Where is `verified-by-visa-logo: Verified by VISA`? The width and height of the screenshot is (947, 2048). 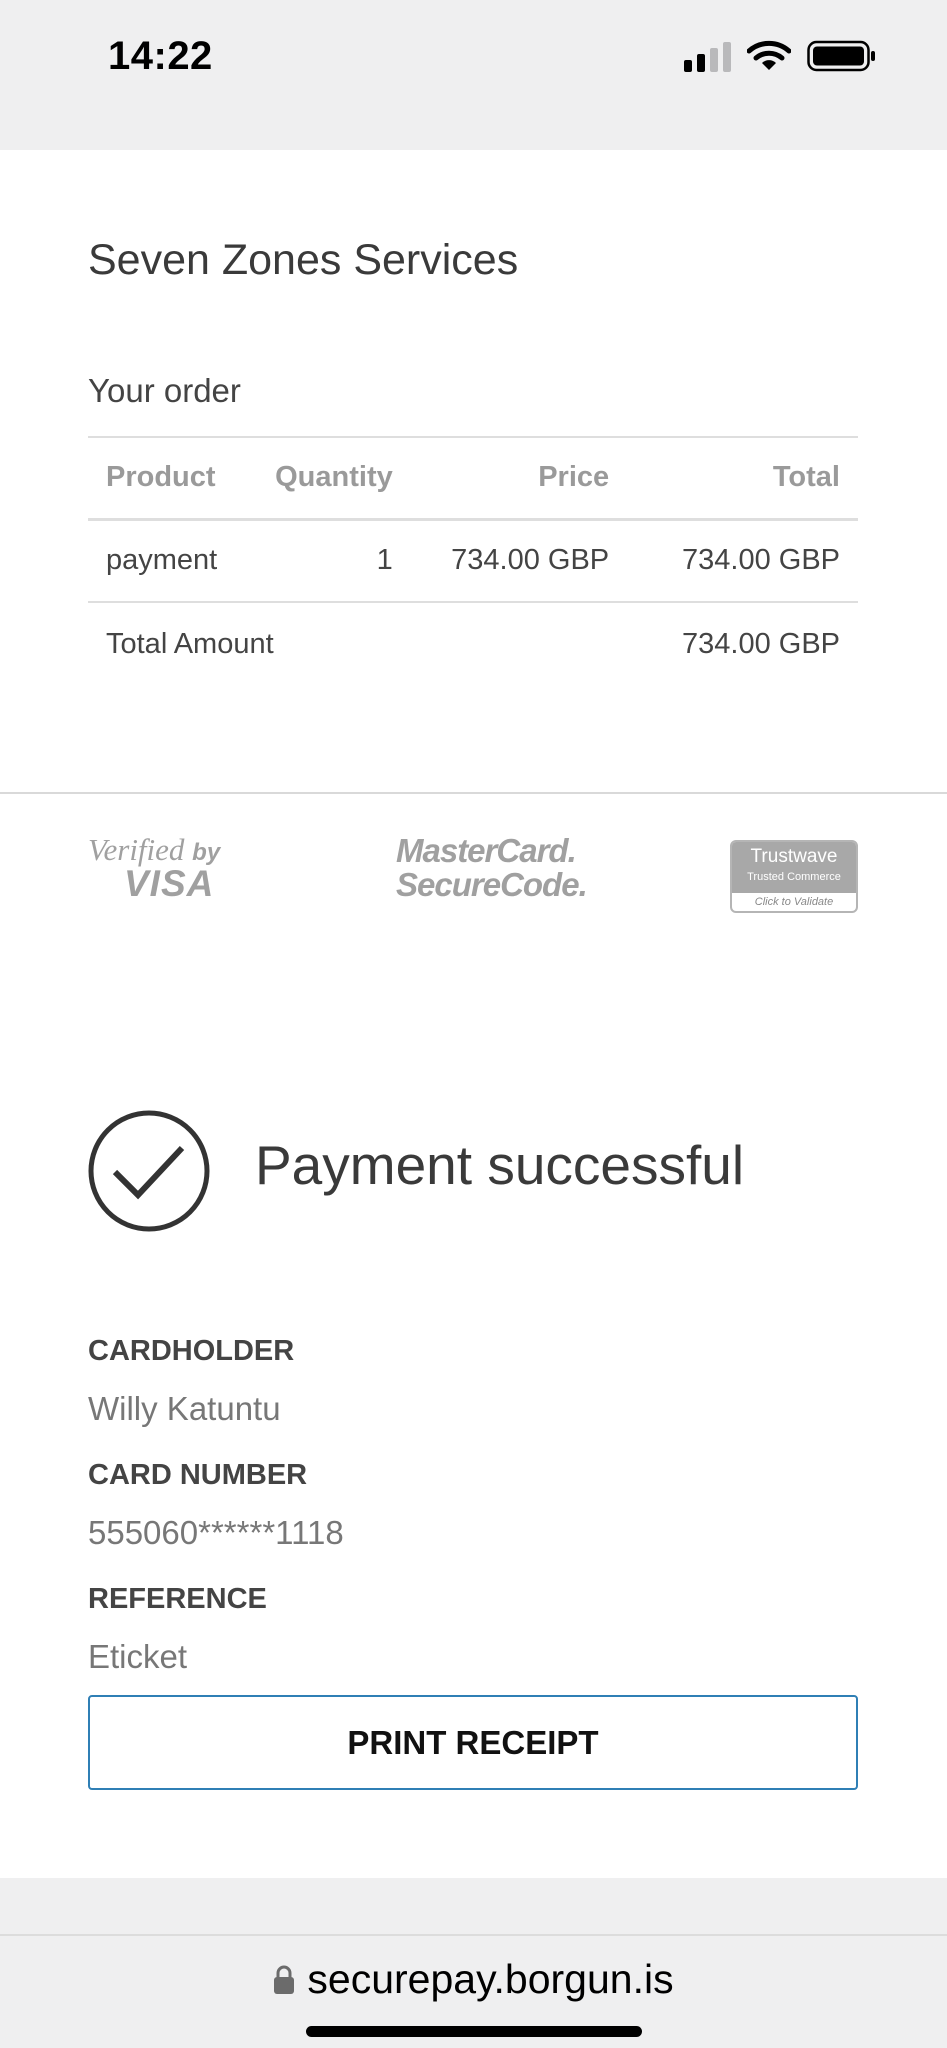 verified-by-visa-logo: Verified by VISA is located at coordinates (154, 868).